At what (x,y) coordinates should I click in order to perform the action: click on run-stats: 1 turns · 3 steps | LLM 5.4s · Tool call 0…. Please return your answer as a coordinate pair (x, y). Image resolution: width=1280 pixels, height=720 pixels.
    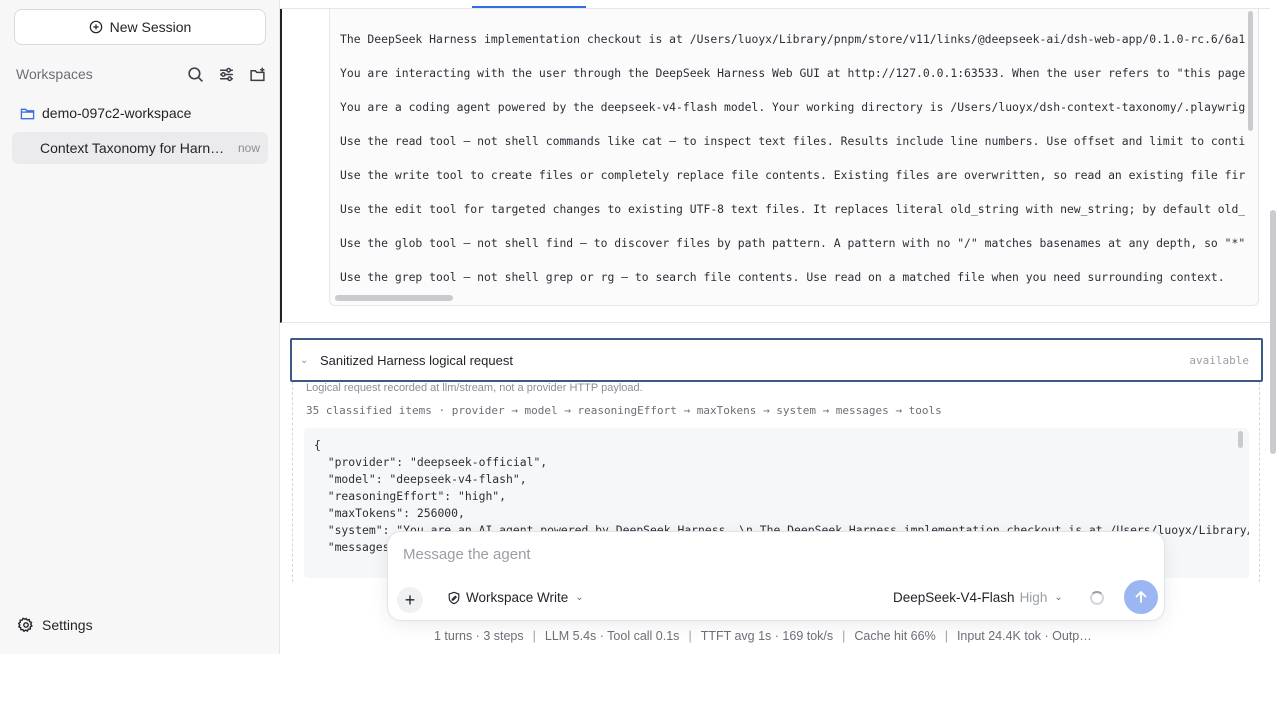
    Looking at the image, I should click on (763, 636).